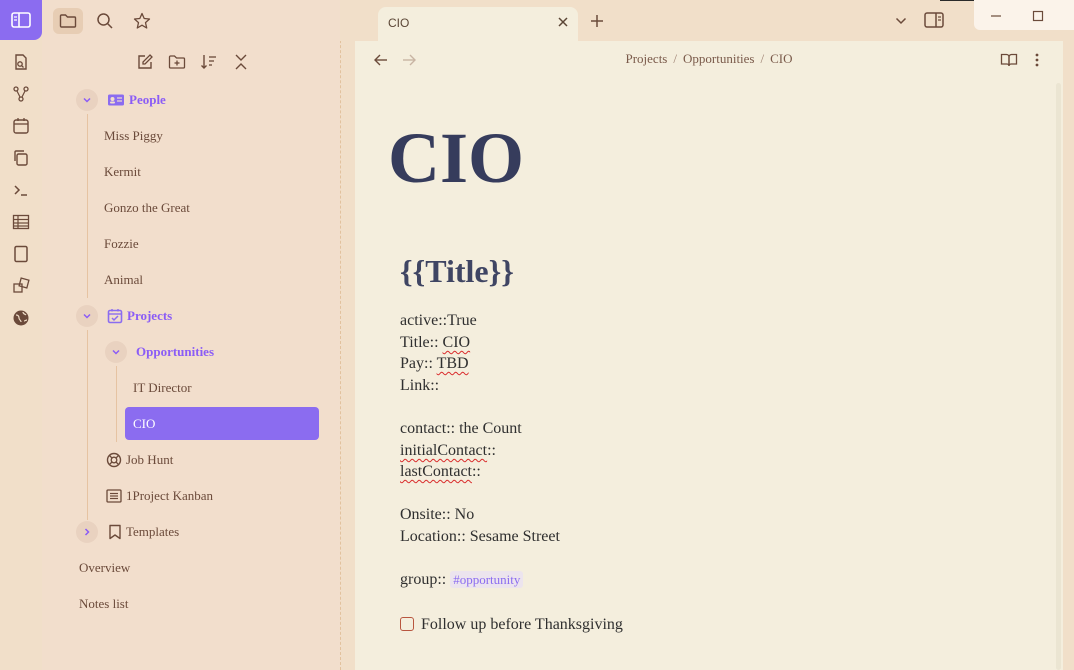 This screenshot has height=670, width=1074. What do you see at coordinates (456, 158) in the screenshot?
I see `note-title: CIO` at bounding box center [456, 158].